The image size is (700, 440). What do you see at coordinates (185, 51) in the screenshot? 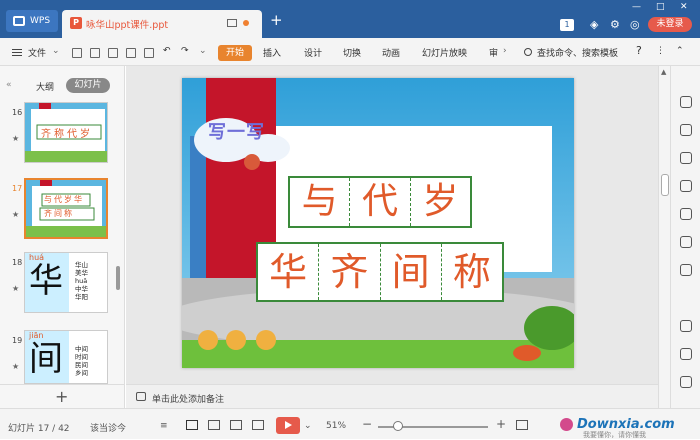
I see `redo-icon: ↷` at bounding box center [185, 51].